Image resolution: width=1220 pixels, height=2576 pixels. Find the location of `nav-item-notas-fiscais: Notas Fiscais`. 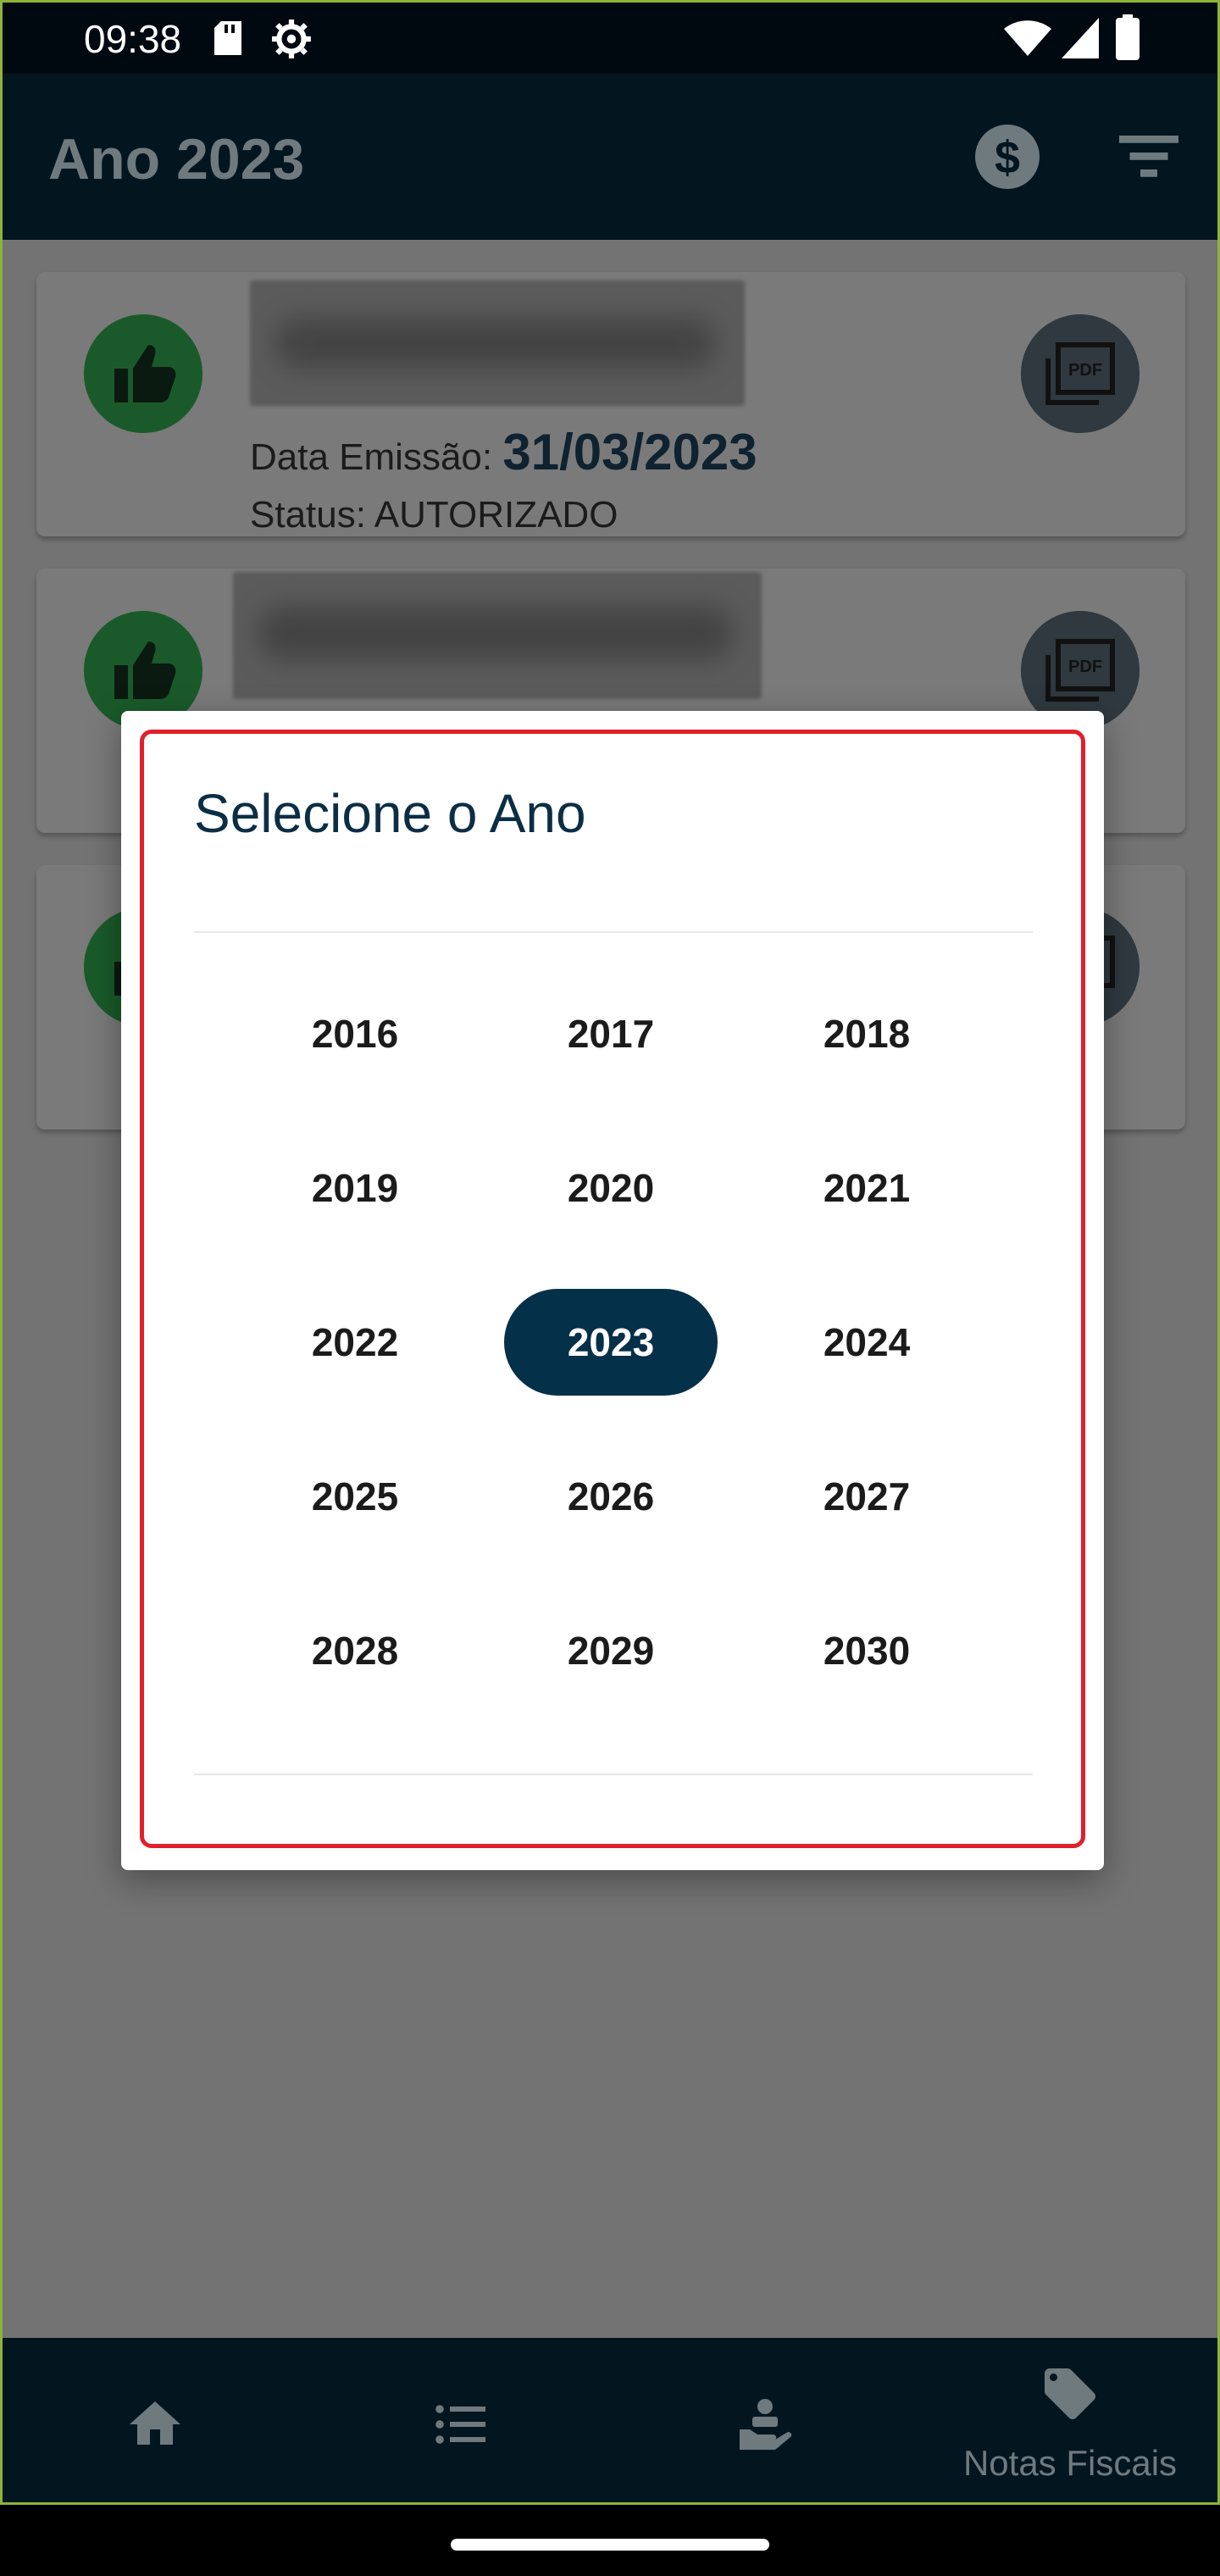

nav-item-notas-fiscais: Notas Fiscais is located at coordinates (1067, 2420).